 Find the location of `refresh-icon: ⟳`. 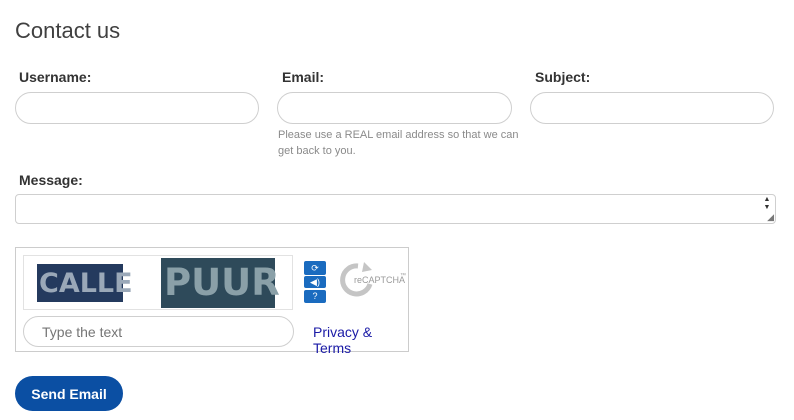

refresh-icon: ⟳ is located at coordinates (315, 268).